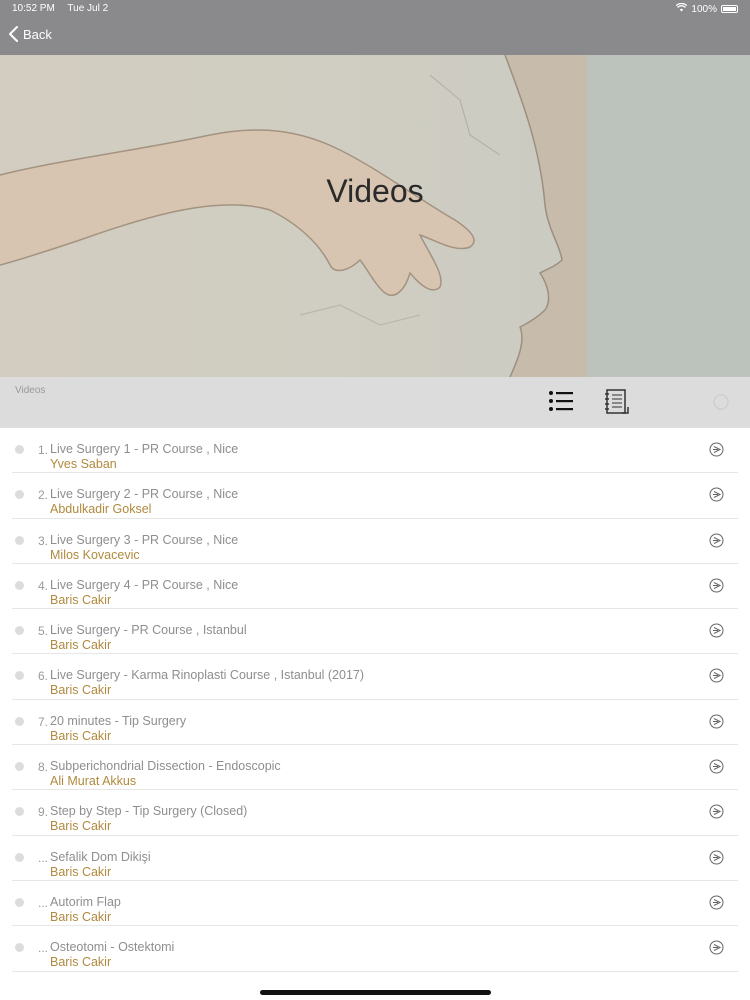 The image size is (750, 1000). Describe the element at coordinates (33, 8) in the screenshot. I see `status-time: 10:52 PM` at that location.